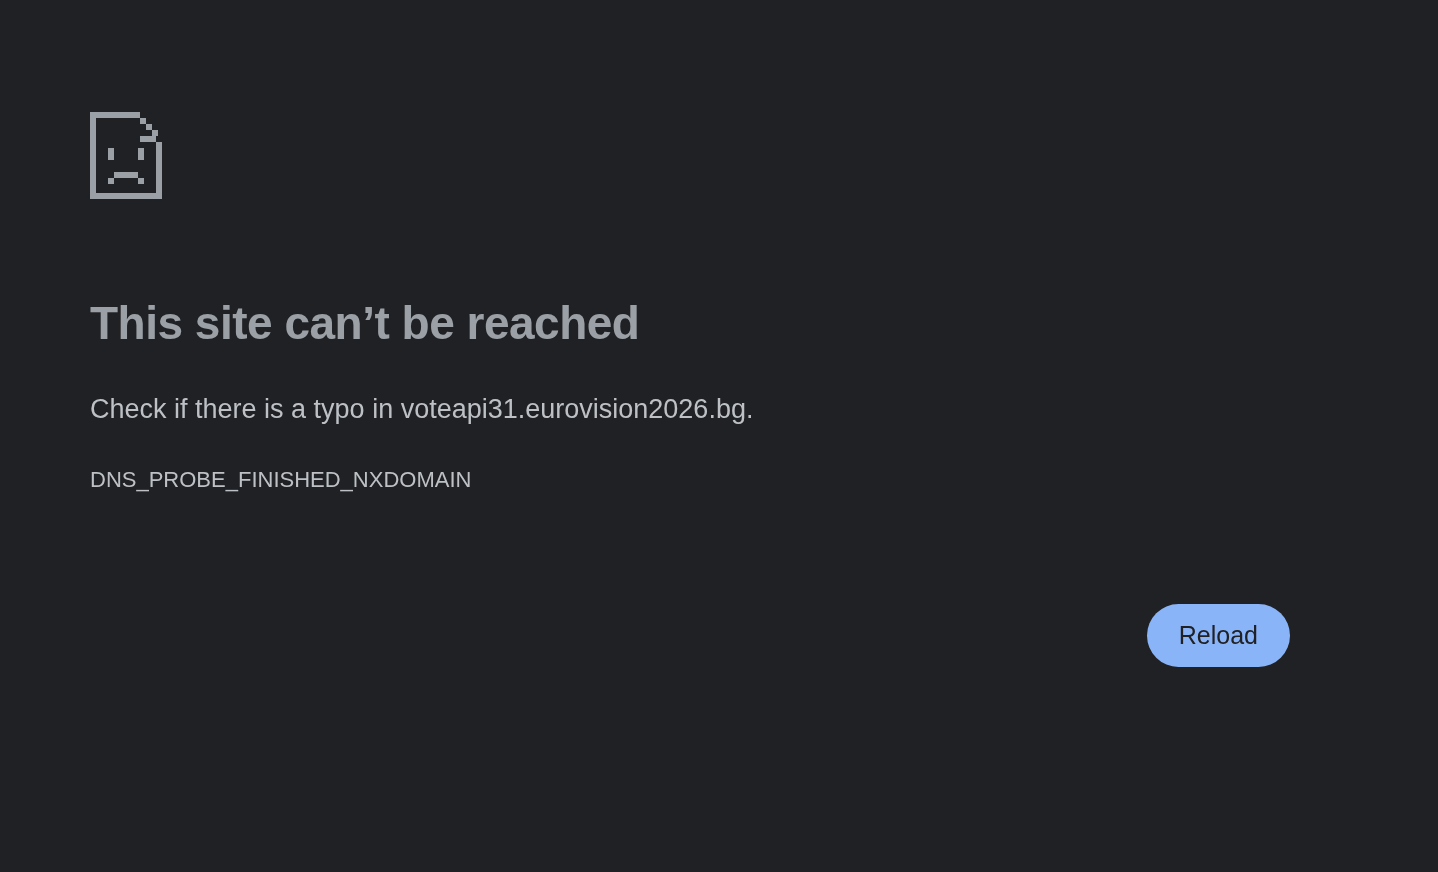 Image resolution: width=1438 pixels, height=872 pixels. Describe the element at coordinates (365, 323) in the screenshot. I see `error-title: This site can’t be reached` at that location.